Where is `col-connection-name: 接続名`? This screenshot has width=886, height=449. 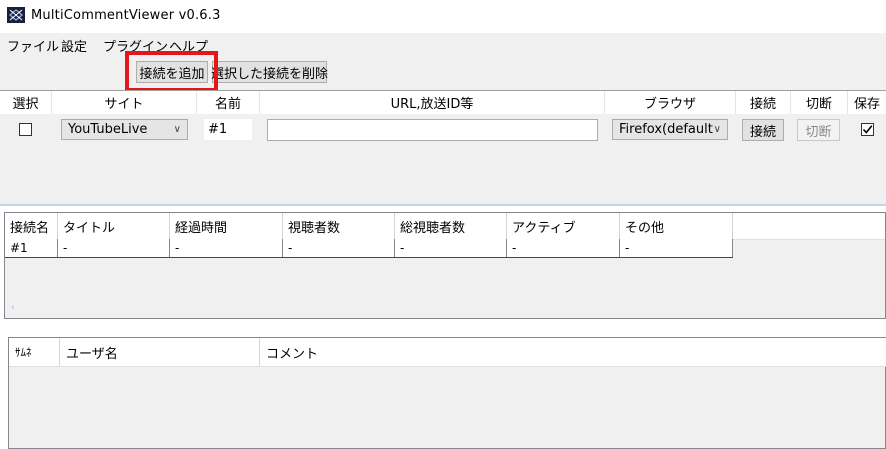
col-connection-name: 接続名 is located at coordinates (31, 226).